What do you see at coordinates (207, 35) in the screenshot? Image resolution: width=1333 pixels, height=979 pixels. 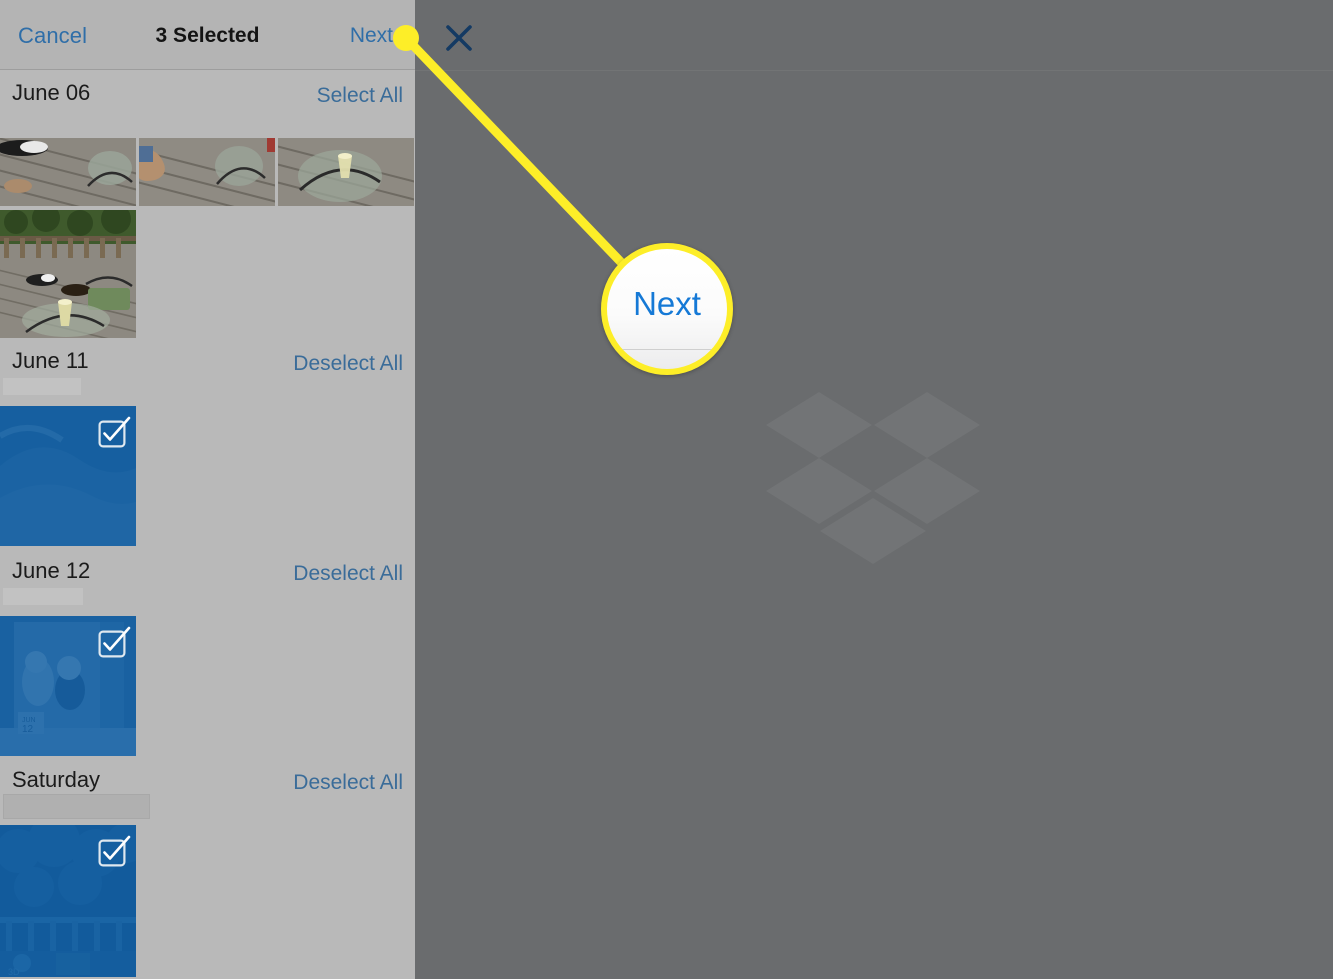 I see `picker-navbar: Cancel 3 Selected Next` at bounding box center [207, 35].